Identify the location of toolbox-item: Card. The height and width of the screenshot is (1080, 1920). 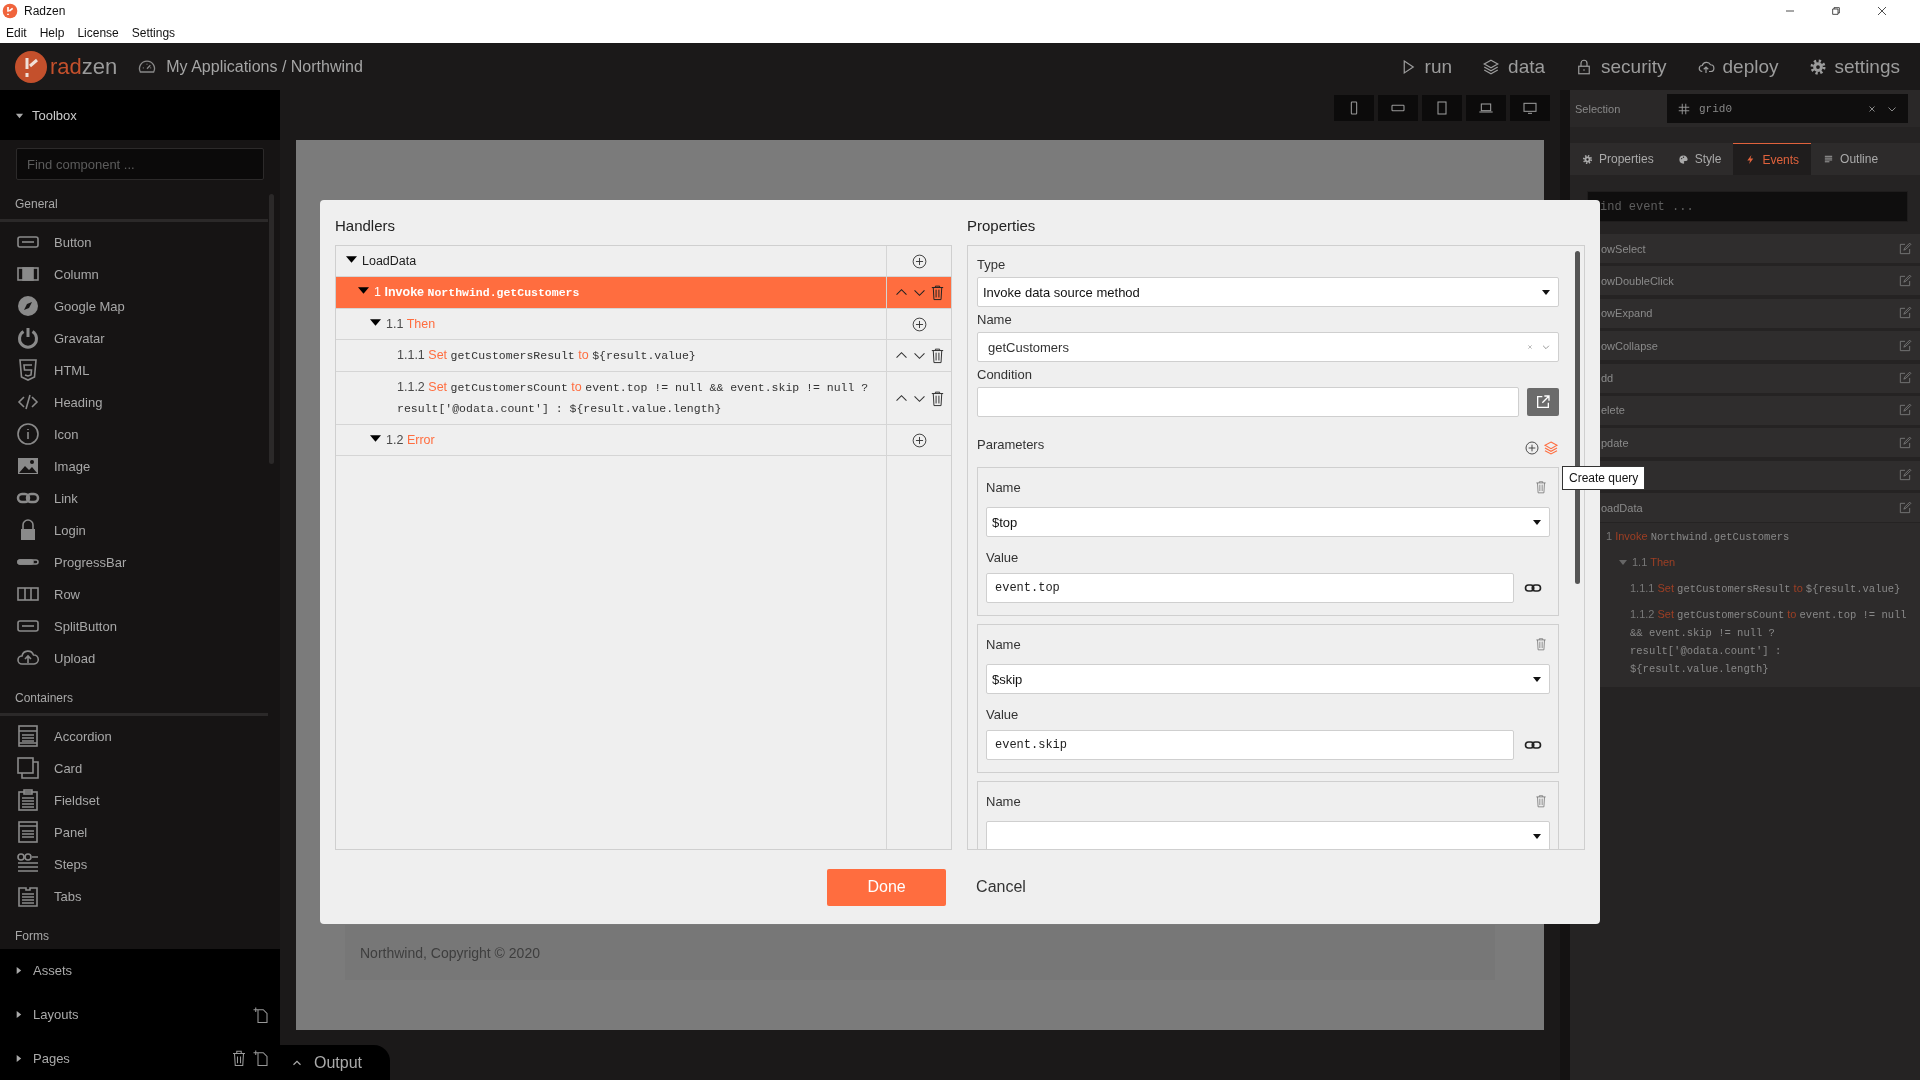
(134, 768).